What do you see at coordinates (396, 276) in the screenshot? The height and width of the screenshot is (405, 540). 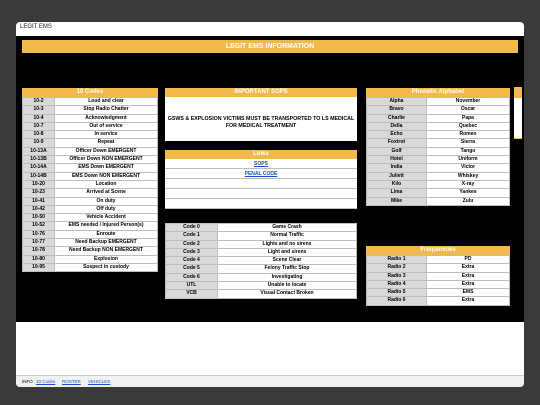 I see `row-key: Radio 3` at bounding box center [396, 276].